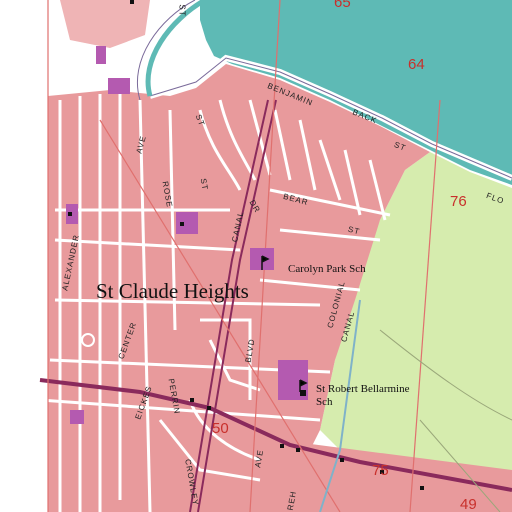 Image resolution: width=512 pixels, height=512 pixels. I want to click on section-number: 76, so click(458, 201).